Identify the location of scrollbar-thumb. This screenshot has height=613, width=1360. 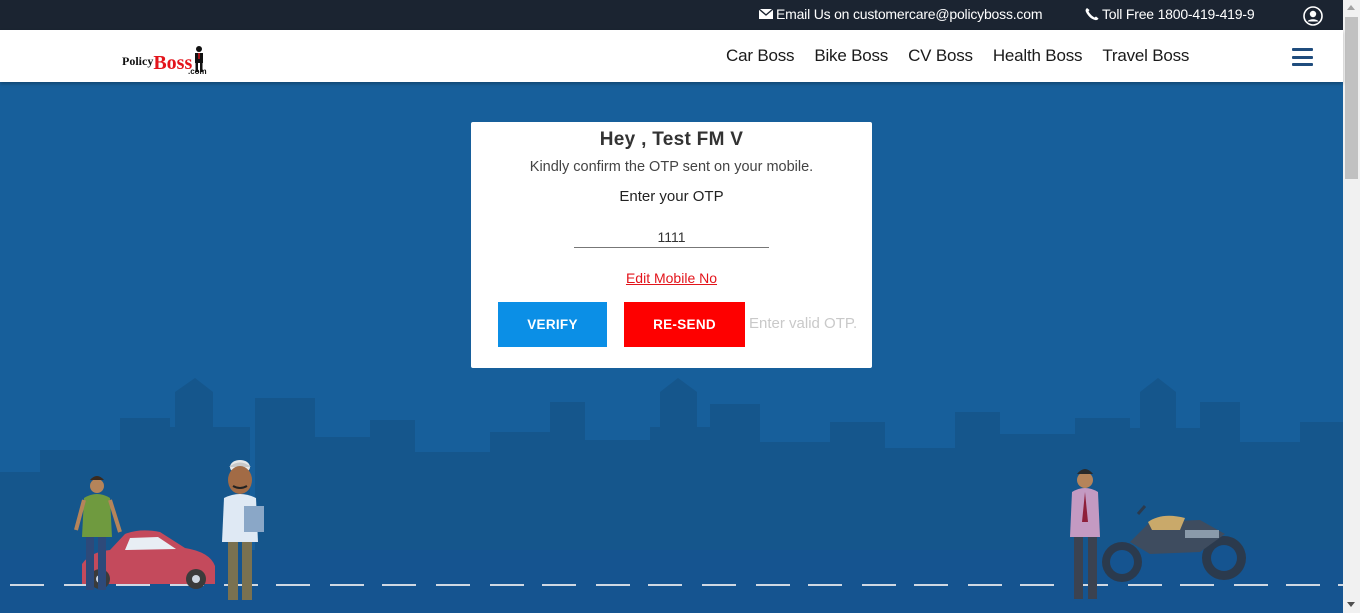
(1351, 98).